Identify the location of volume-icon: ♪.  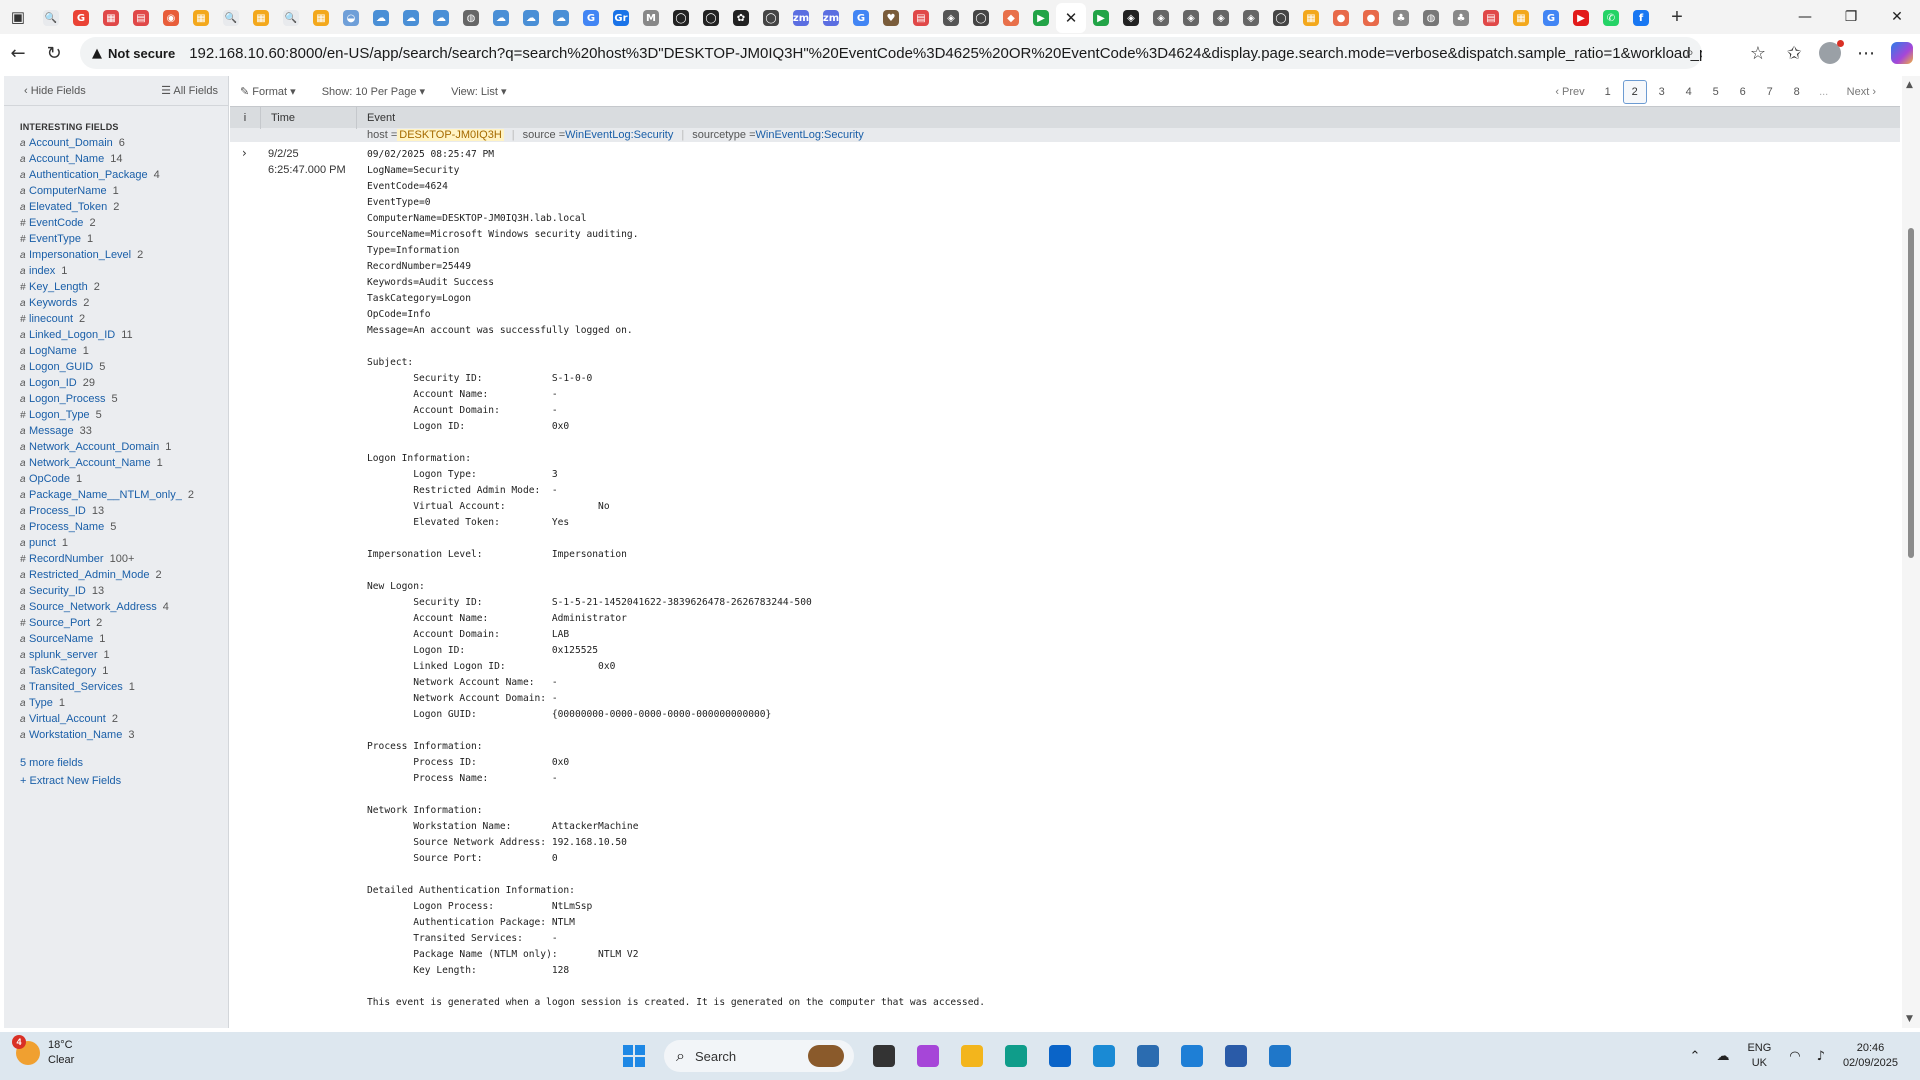
(1821, 1056).